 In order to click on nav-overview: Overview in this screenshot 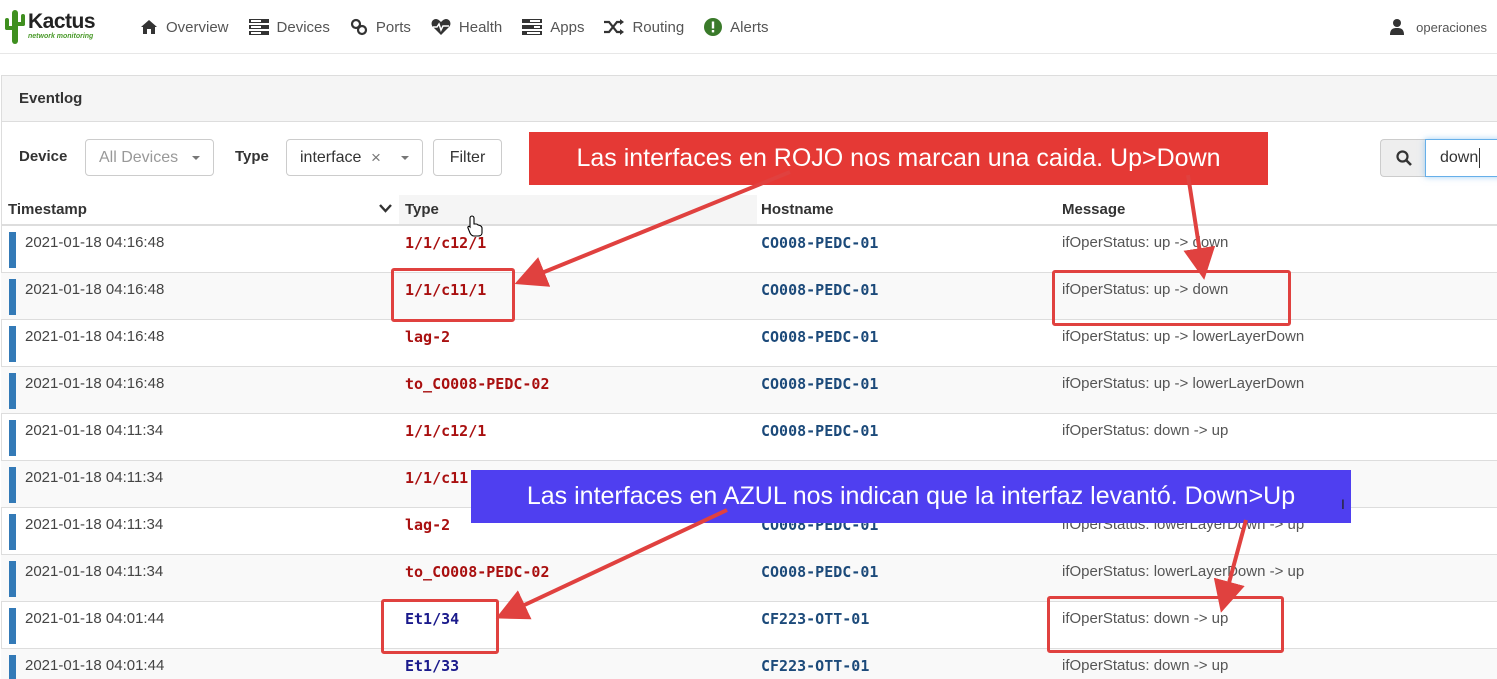, I will do `click(184, 27)`.